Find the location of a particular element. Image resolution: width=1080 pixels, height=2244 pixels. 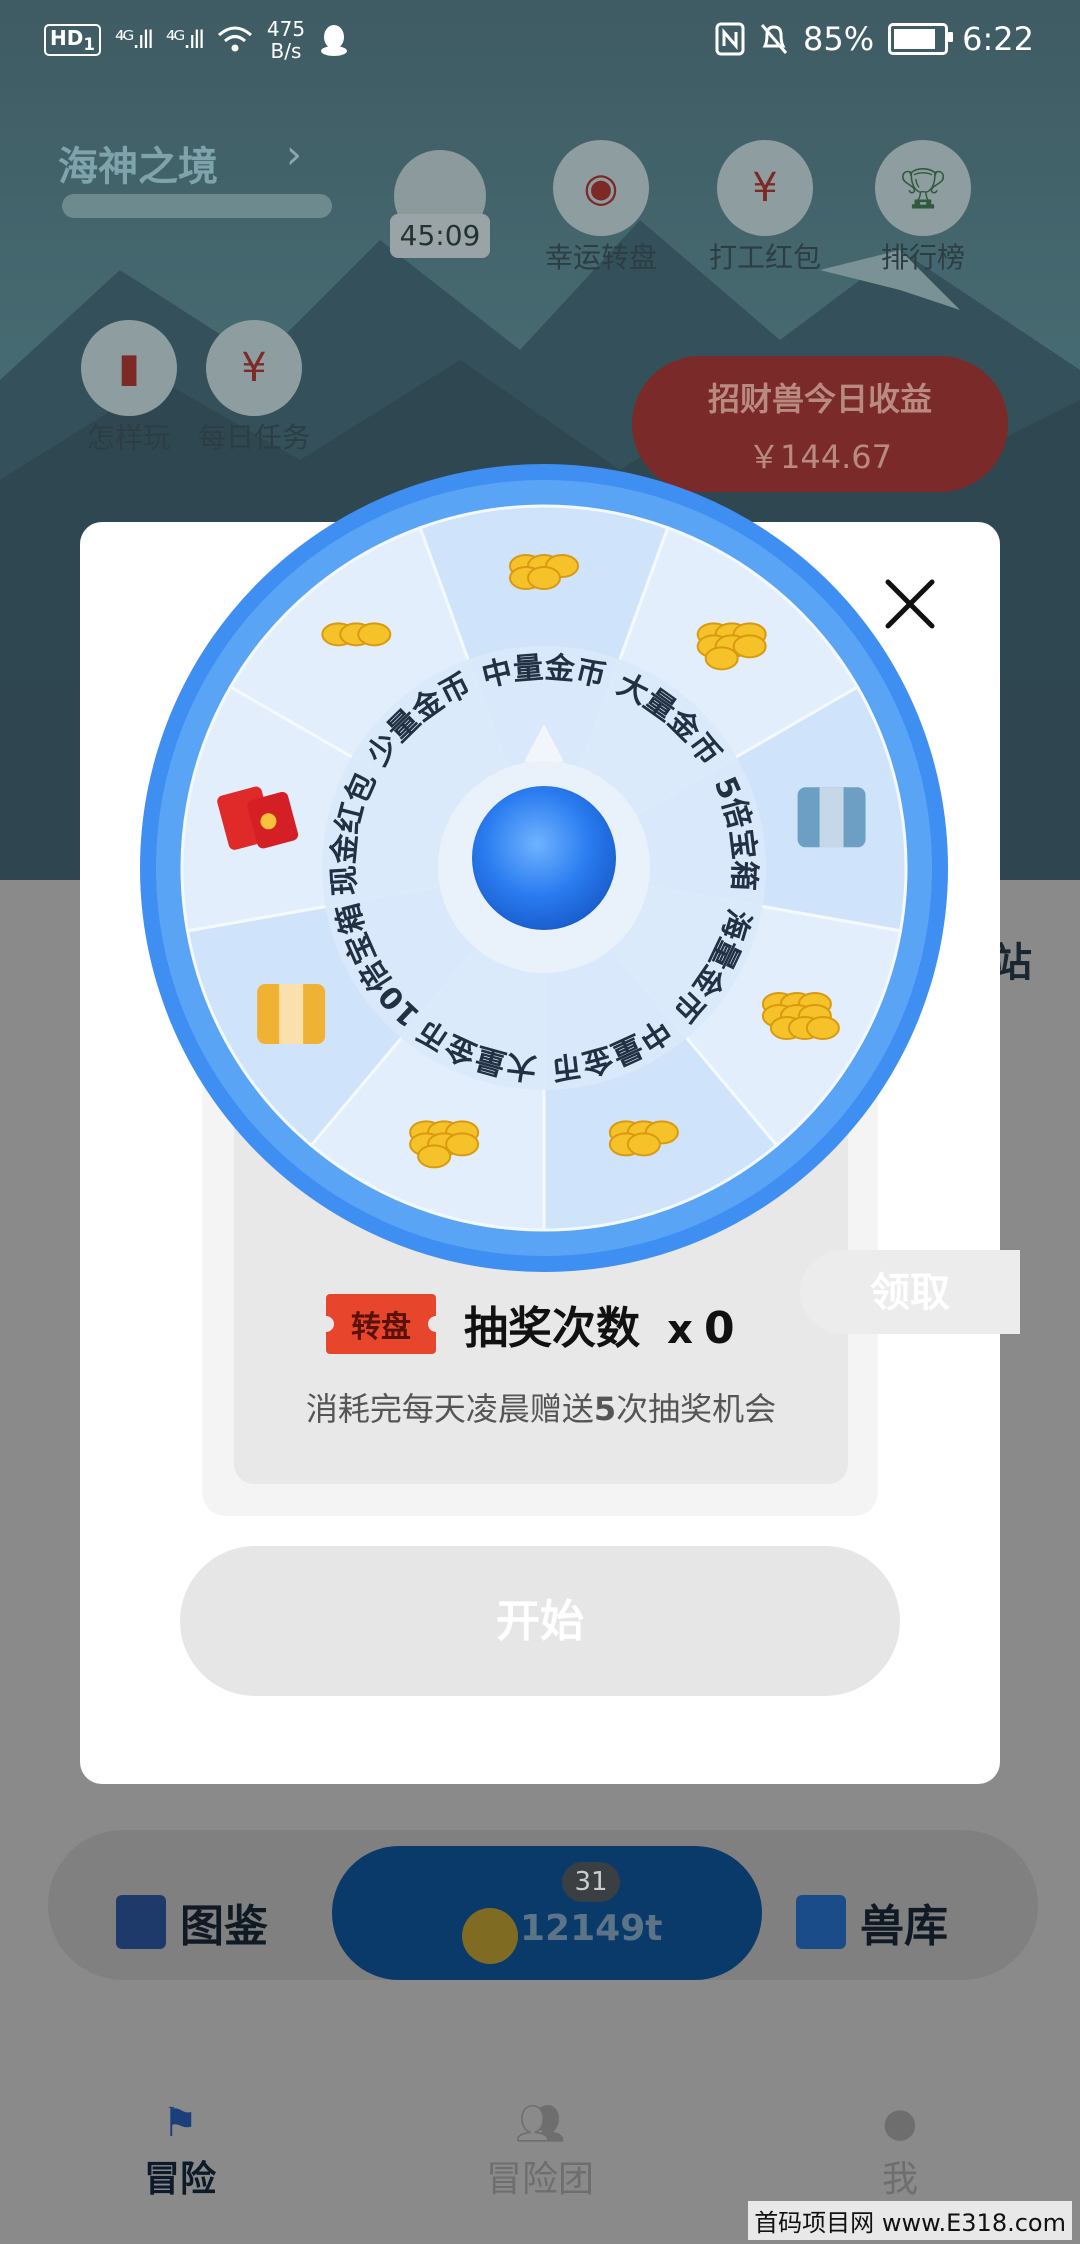

leaderboard-label: 排行榜 is located at coordinates (922, 257).